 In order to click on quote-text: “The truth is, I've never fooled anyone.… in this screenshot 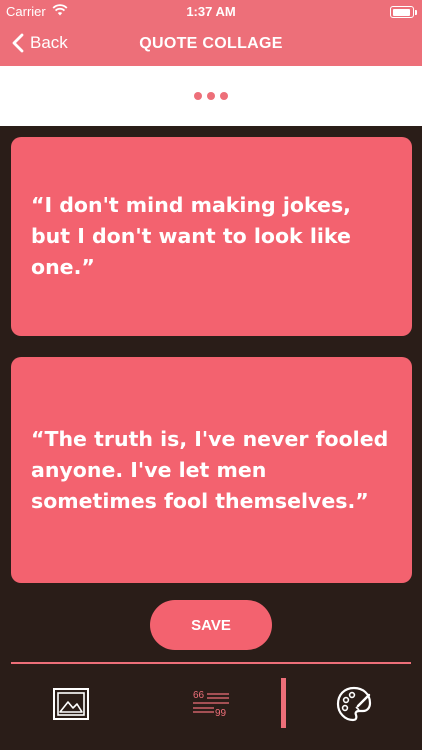, I will do `click(210, 469)`.